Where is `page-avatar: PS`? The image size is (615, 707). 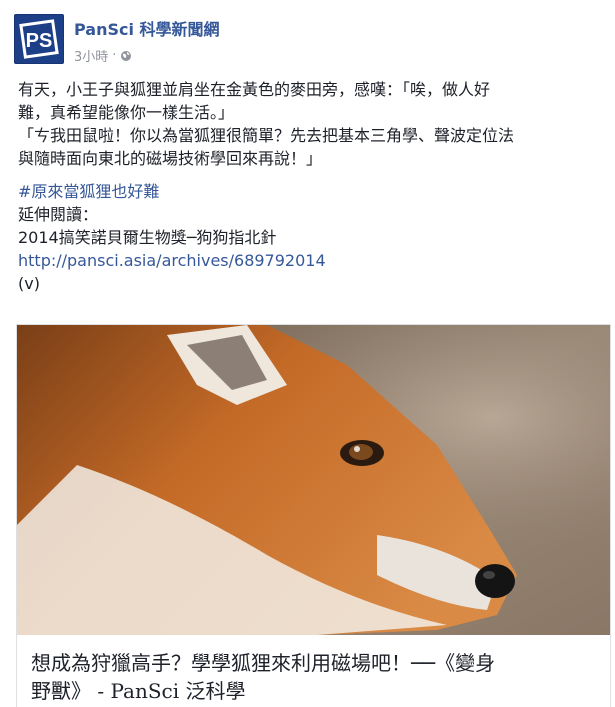 page-avatar: PS is located at coordinates (39, 39).